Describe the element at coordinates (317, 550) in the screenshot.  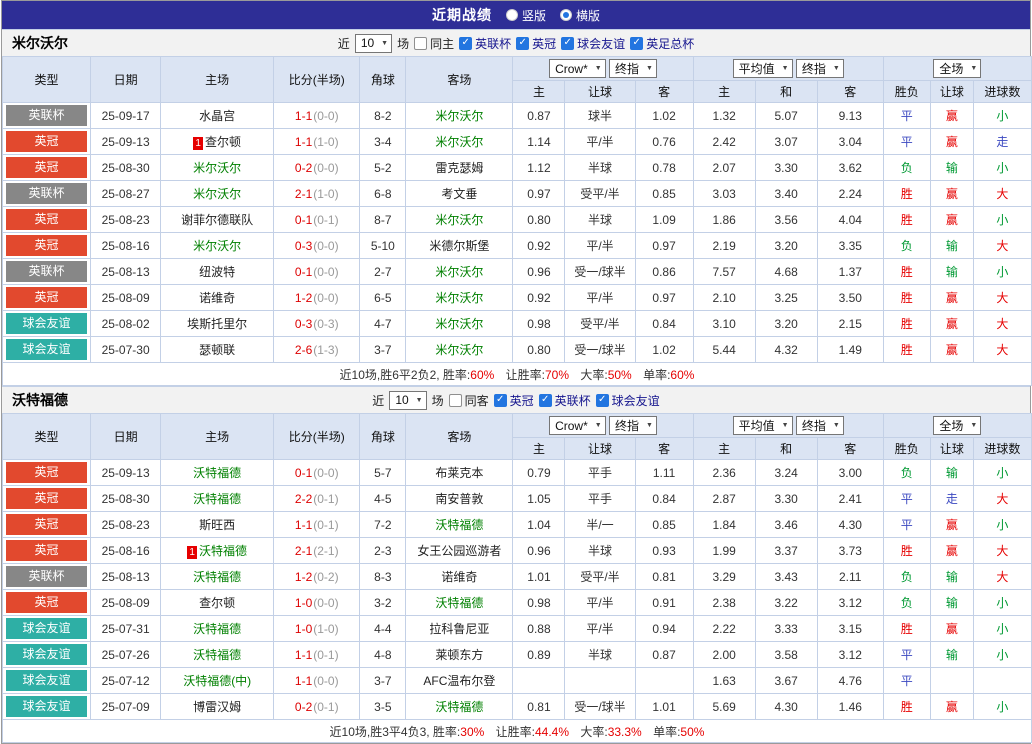
I see `score-cell: 2-1(2-1)` at that location.